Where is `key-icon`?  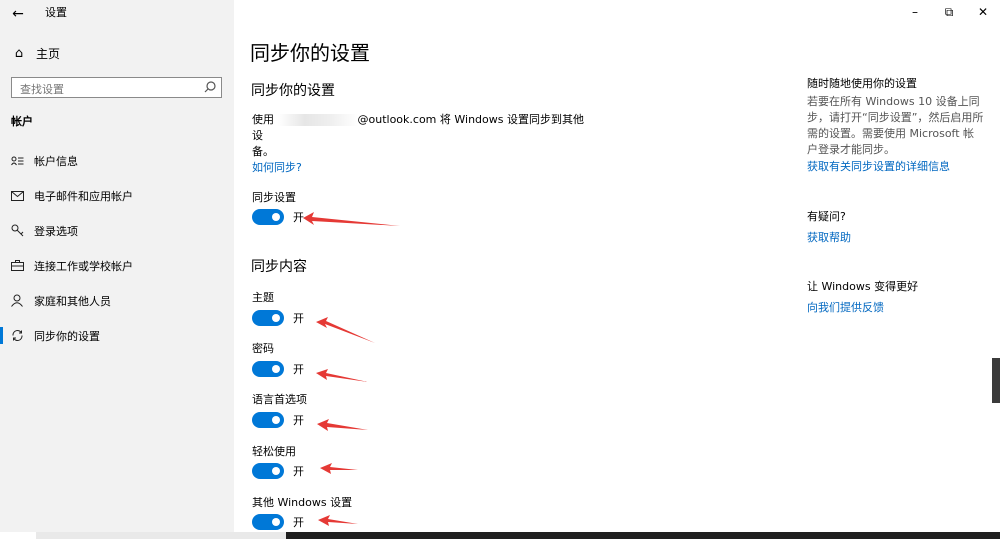
key-icon is located at coordinates (17, 230).